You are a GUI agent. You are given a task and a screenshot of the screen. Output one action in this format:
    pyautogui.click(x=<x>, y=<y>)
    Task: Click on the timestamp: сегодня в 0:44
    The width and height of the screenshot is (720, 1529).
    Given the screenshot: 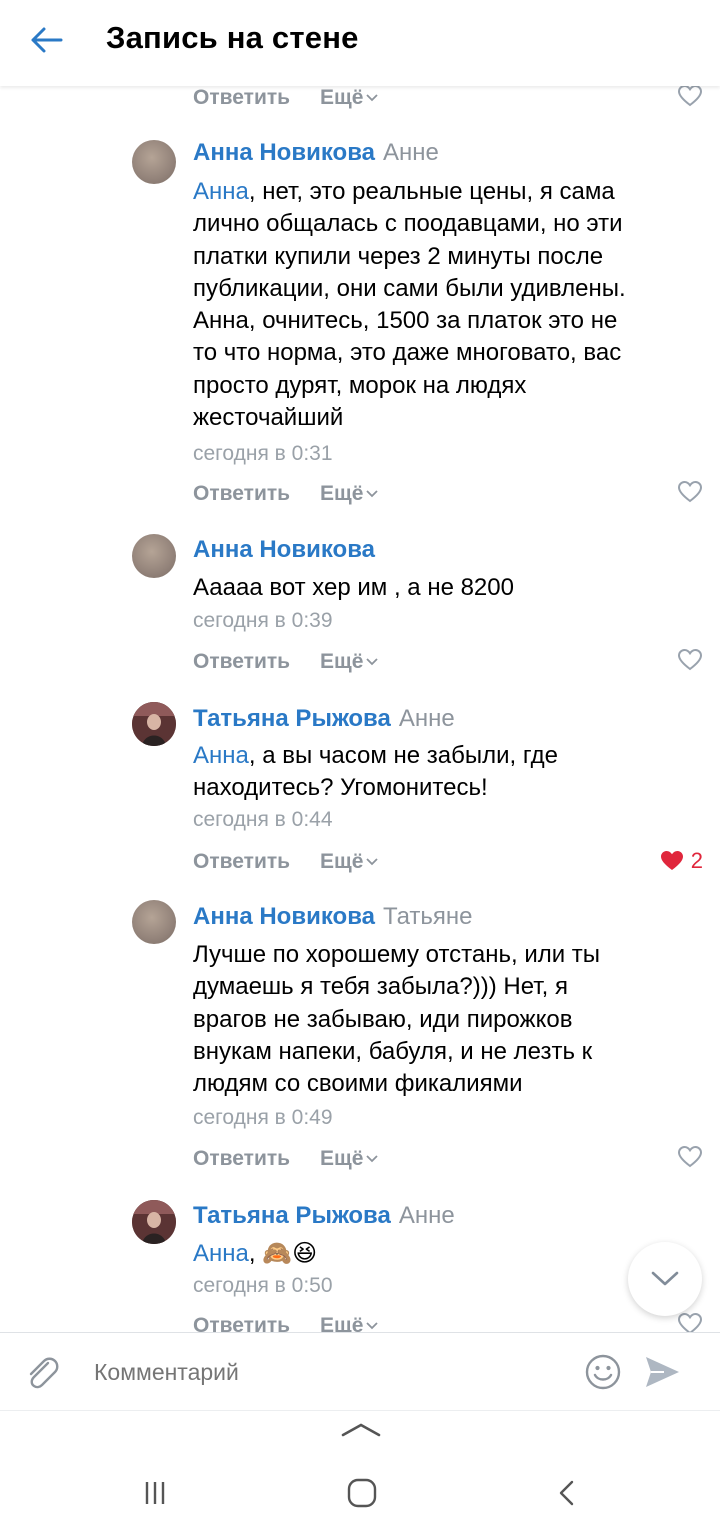 What is the action you would take?
    pyautogui.click(x=263, y=819)
    